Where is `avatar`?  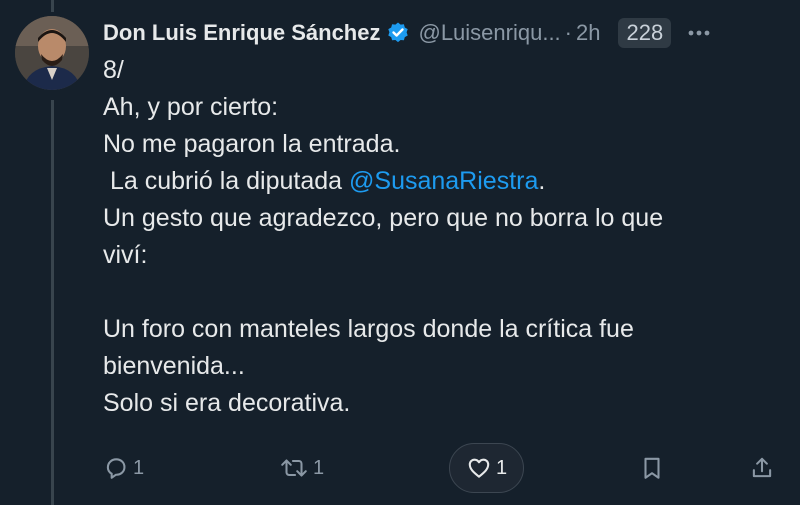 avatar is located at coordinates (52, 53).